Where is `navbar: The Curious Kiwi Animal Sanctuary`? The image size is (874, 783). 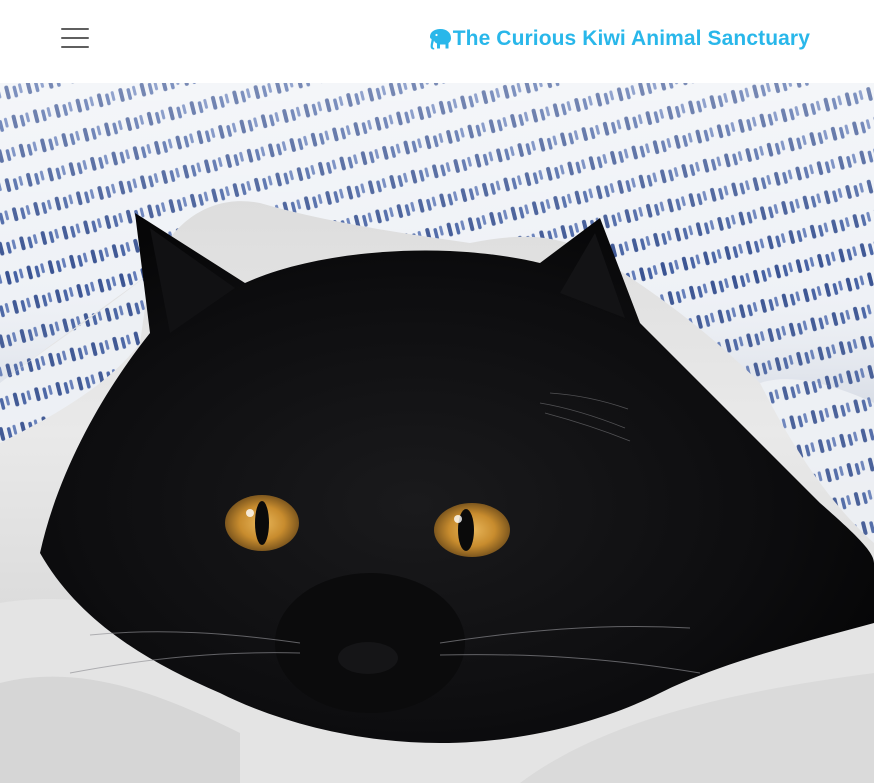 navbar: The Curious Kiwi Animal Sanctuary is located at coordinates (437, 41).